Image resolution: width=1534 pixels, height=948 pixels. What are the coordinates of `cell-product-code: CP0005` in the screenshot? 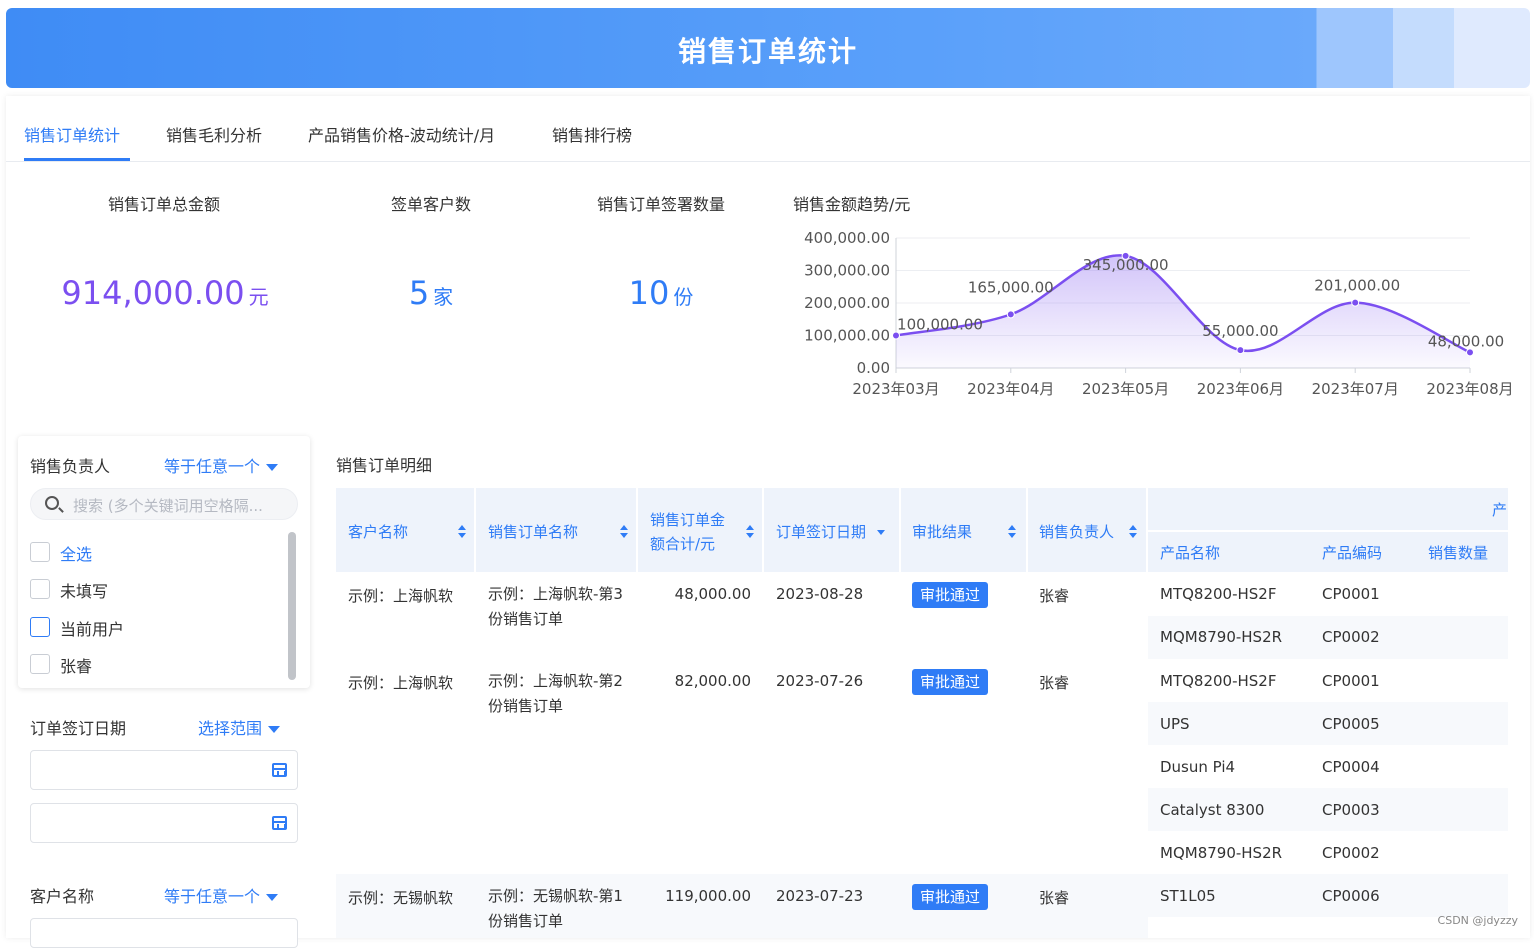 It's located at (1351, 724).